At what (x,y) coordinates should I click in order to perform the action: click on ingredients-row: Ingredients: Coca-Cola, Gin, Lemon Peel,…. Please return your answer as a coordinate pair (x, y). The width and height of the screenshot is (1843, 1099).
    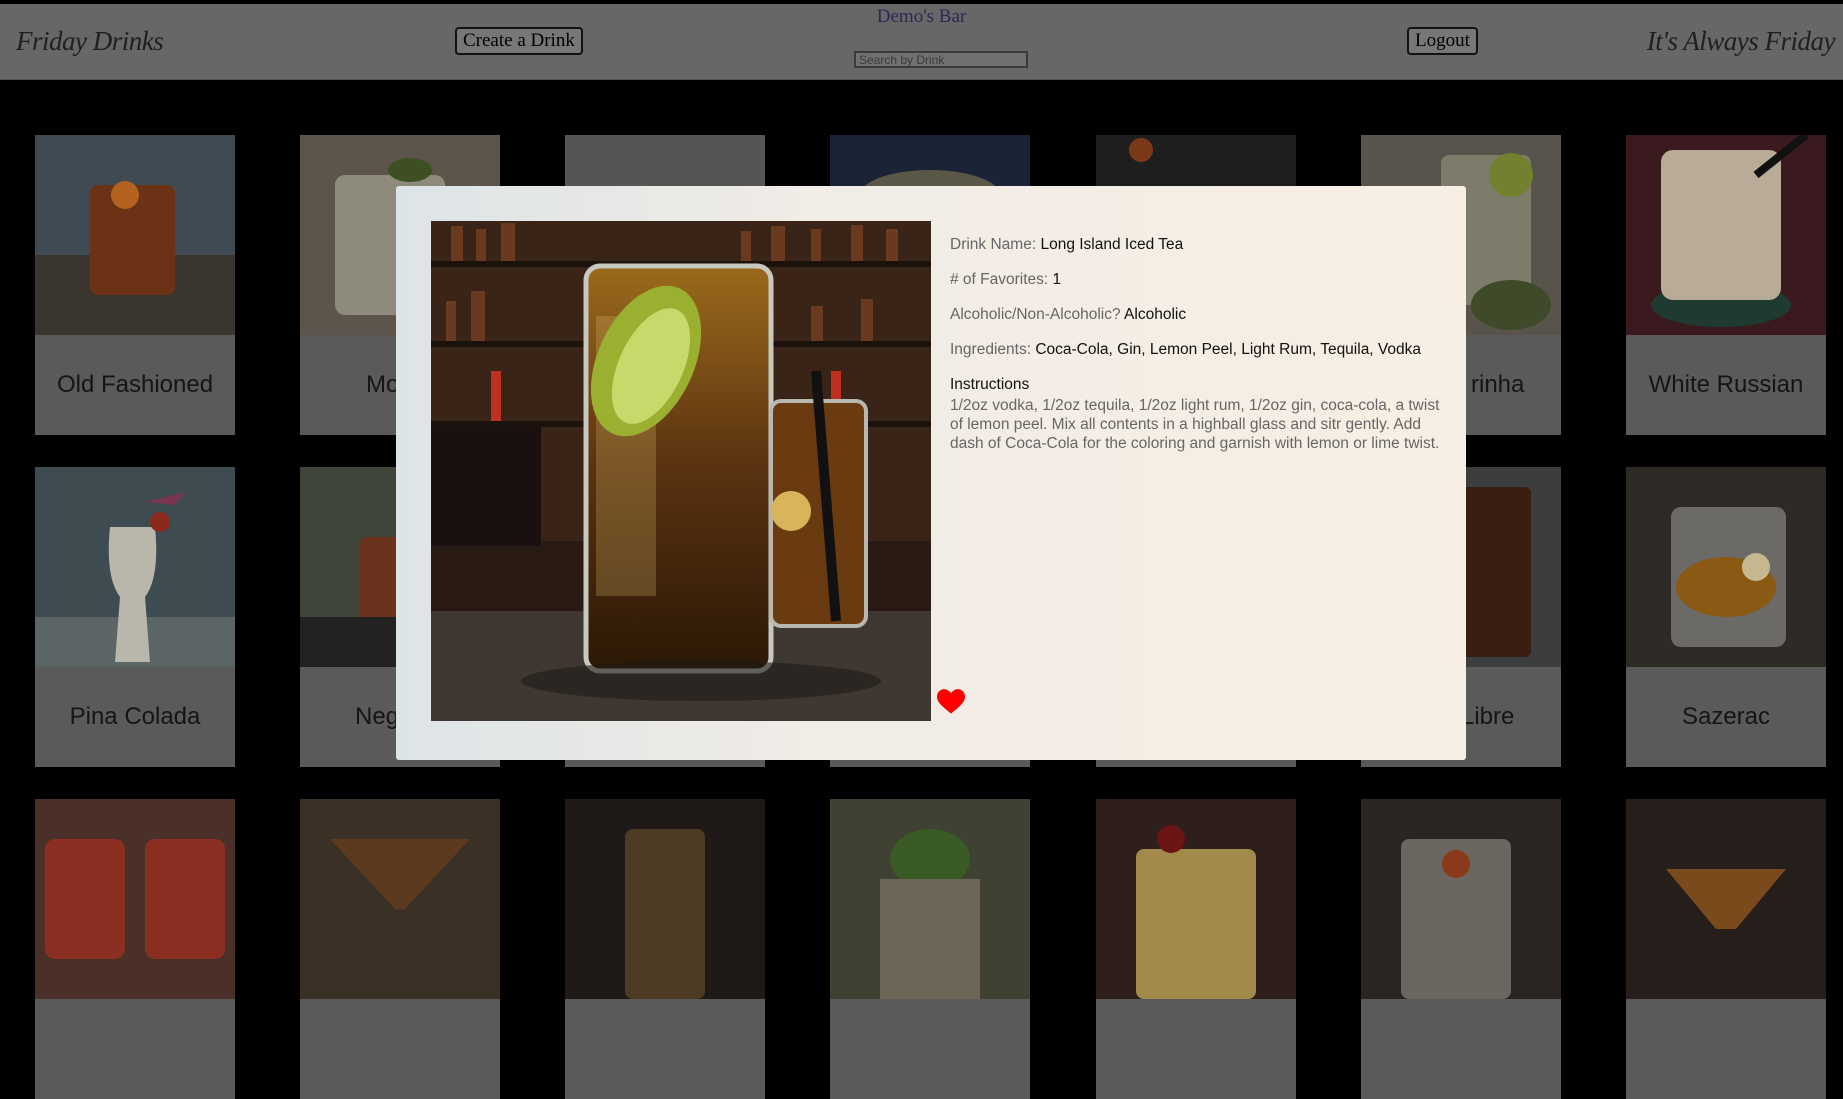
    Looking at the image, I should click on (1200, 350).